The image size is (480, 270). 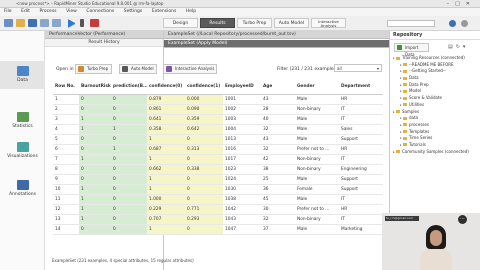 What do you see at coordinates (435, 98) in the screenshot?
I see `tree-item: ▸ Score & Validate` at bounding box center [435, 98].